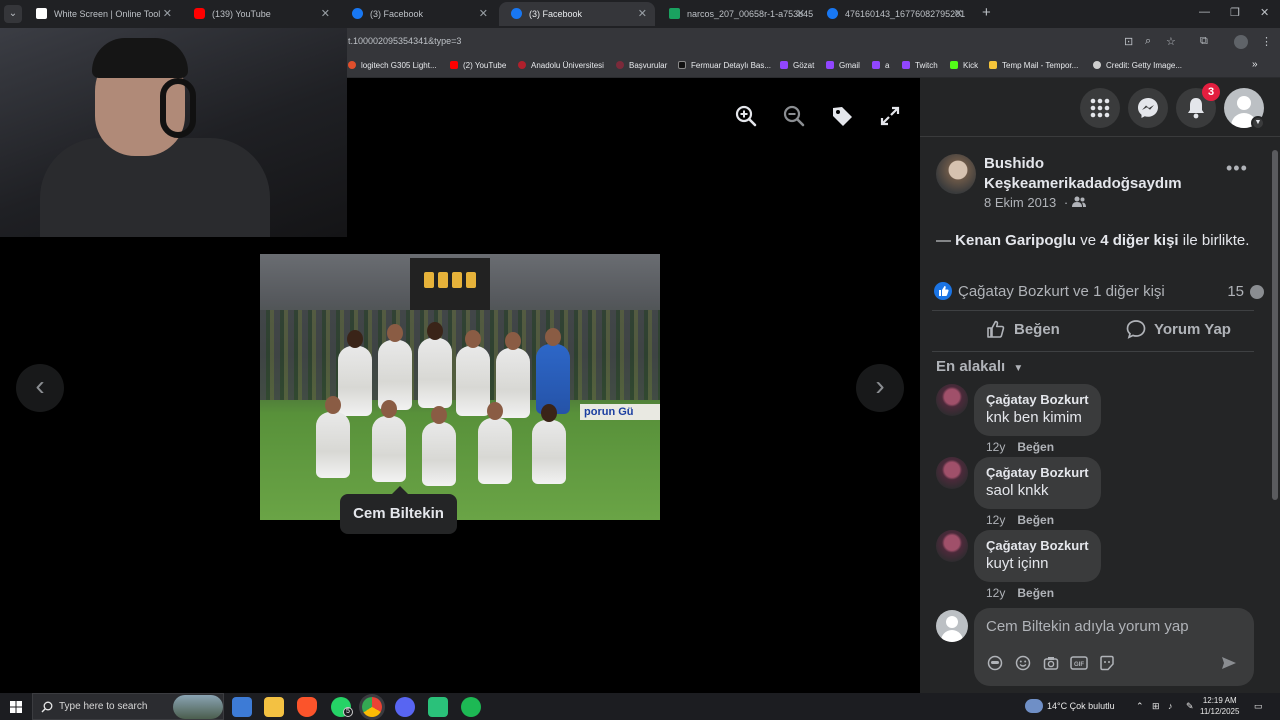  I want to click on bookmark-gozat: Gözat, so click(797, 65).